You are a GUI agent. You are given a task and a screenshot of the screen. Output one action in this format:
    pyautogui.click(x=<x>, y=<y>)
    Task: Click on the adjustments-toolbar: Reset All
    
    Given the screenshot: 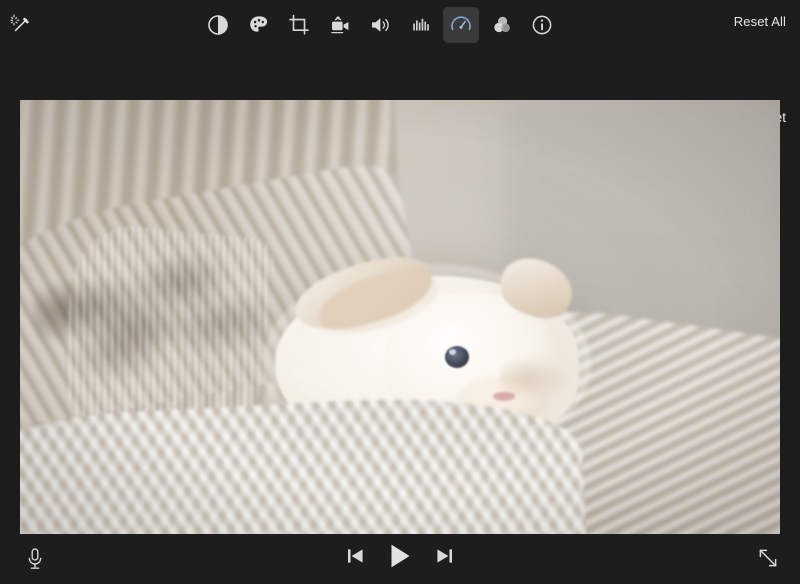 What is the action you would take?
    pyautogui.click(x=400, y=25)
    